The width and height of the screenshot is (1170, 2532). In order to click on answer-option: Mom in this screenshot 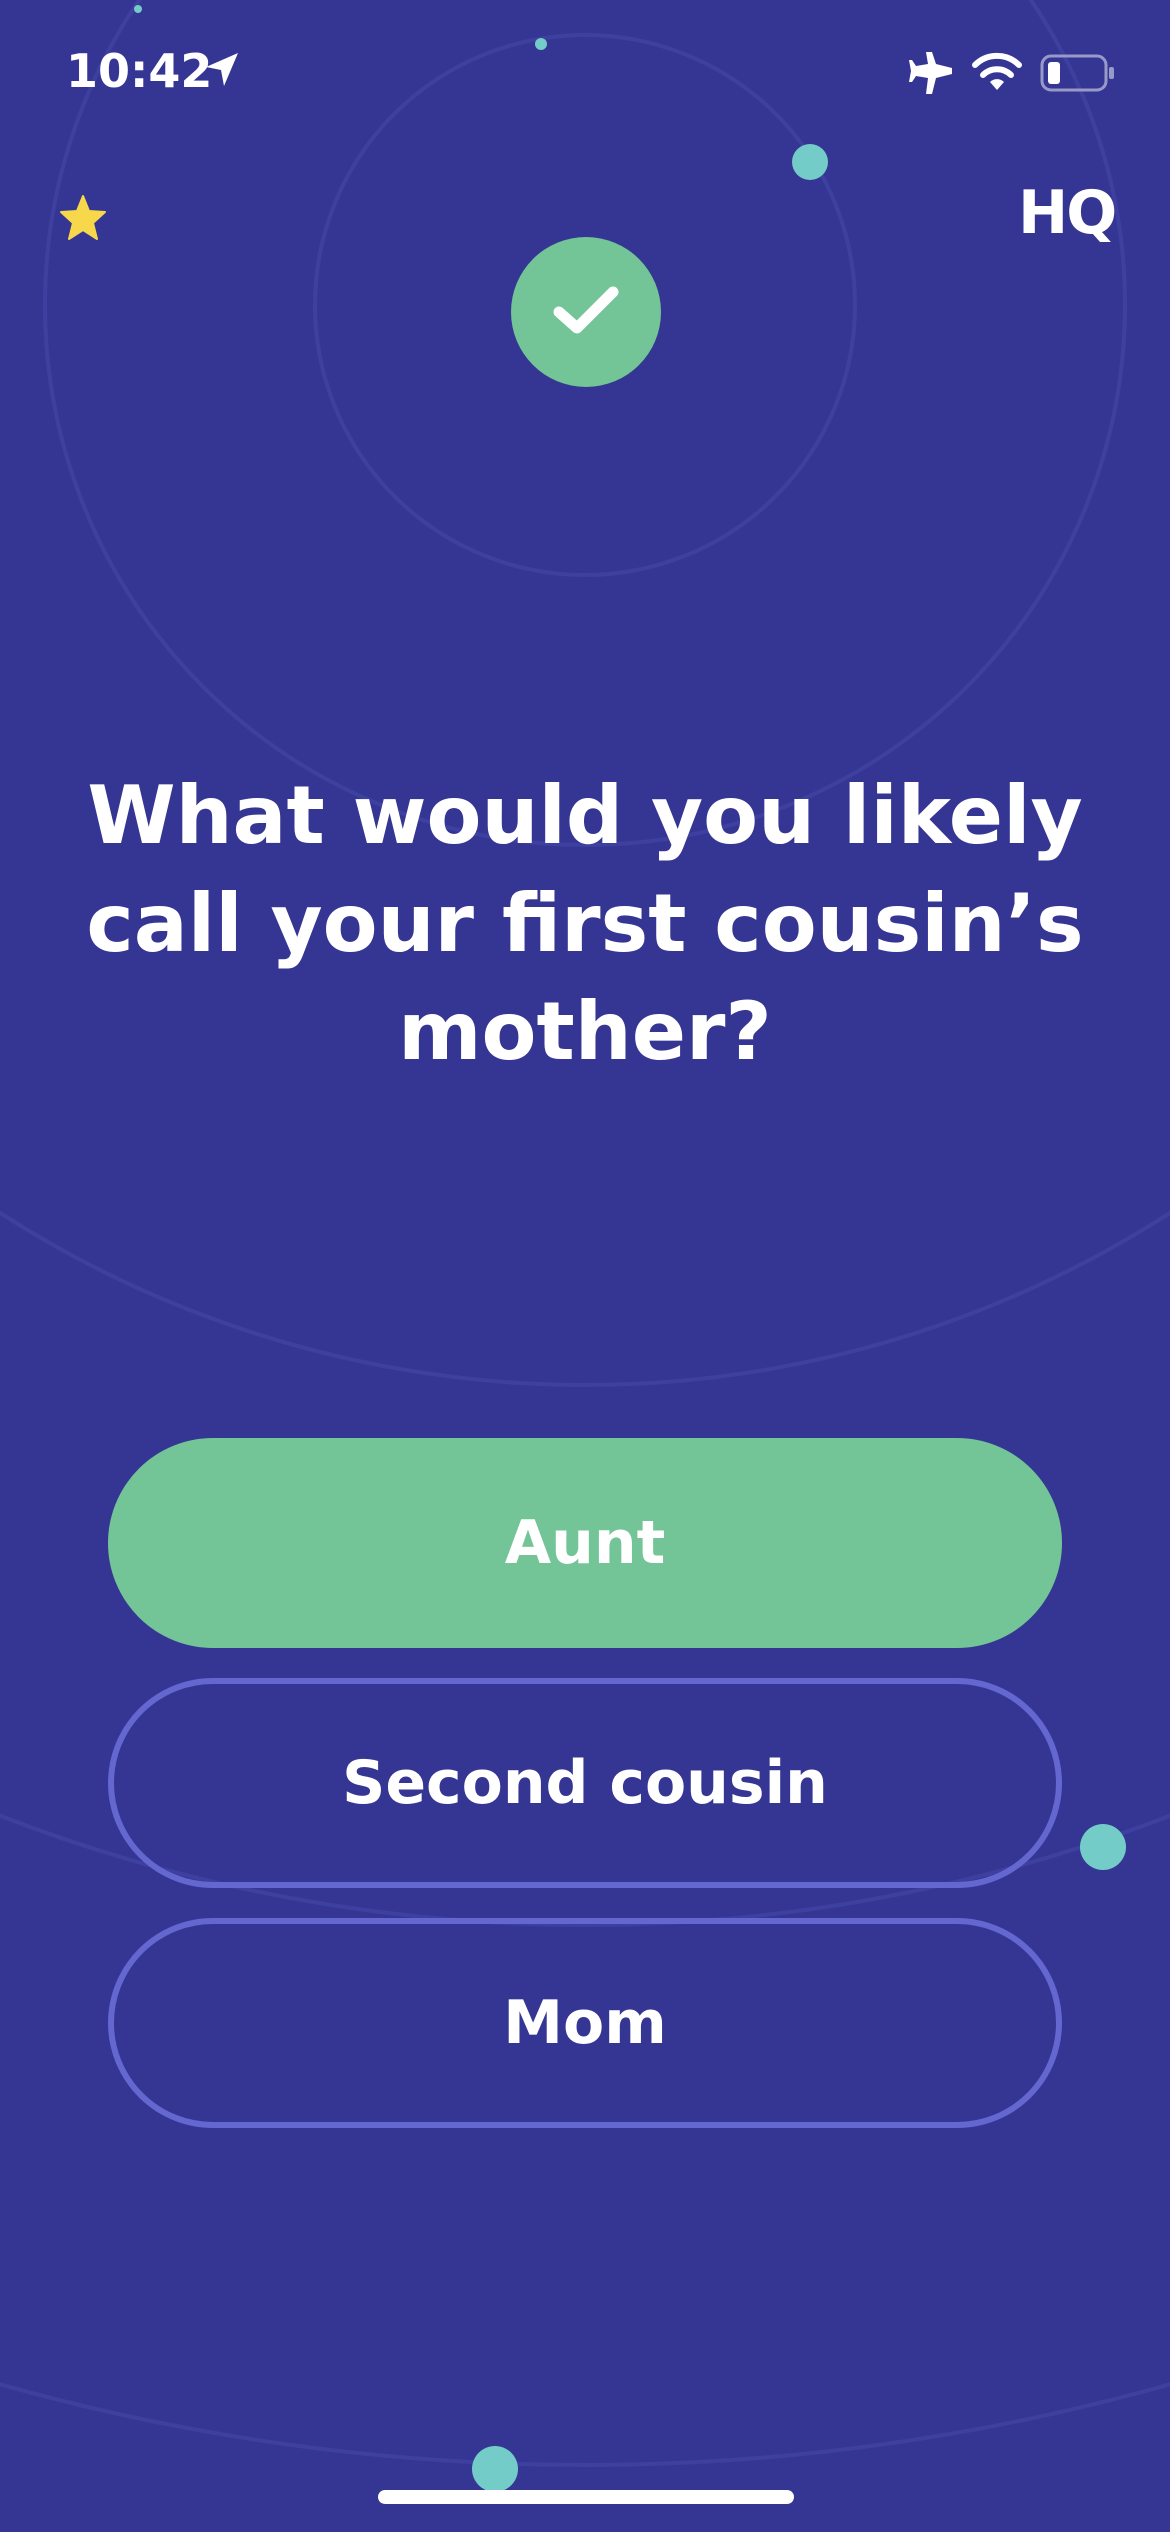, I will do `click(585, 2023)`.